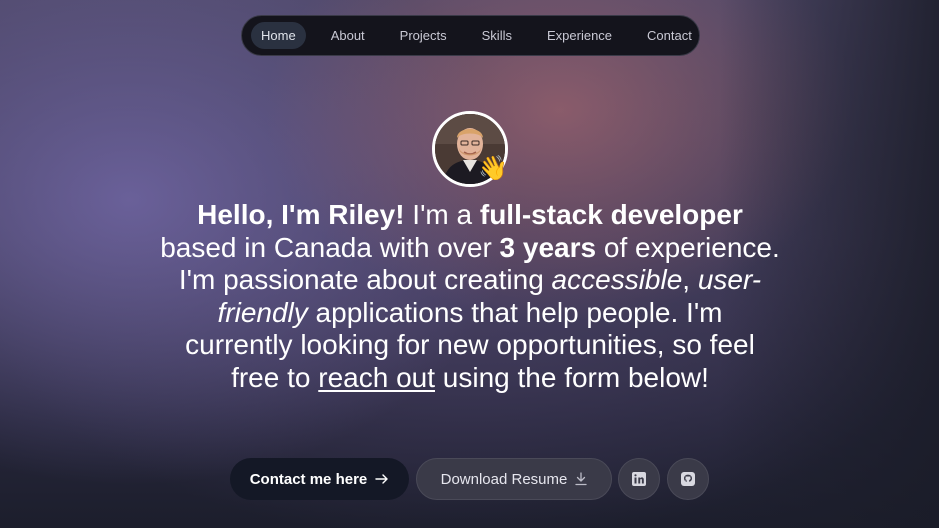 This screenshot has width=939, height=528. Describe the element at coordinates (579, 35) in the screenshot. I see `nav-experience: Experience` at that location.